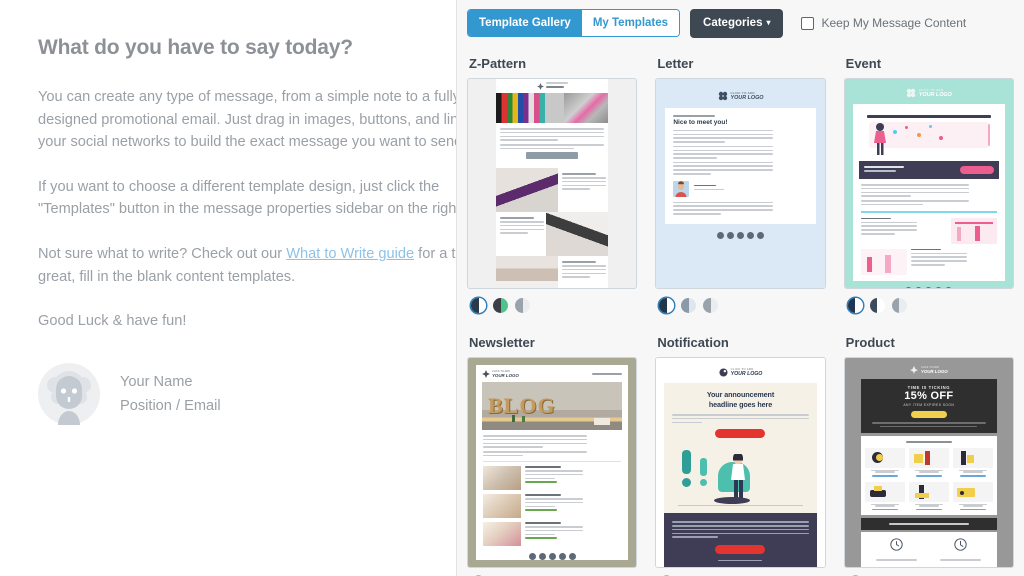  I want to click on template-card-event: Event CLICK TO ADD YOUR LOGO, so click(928, 181).